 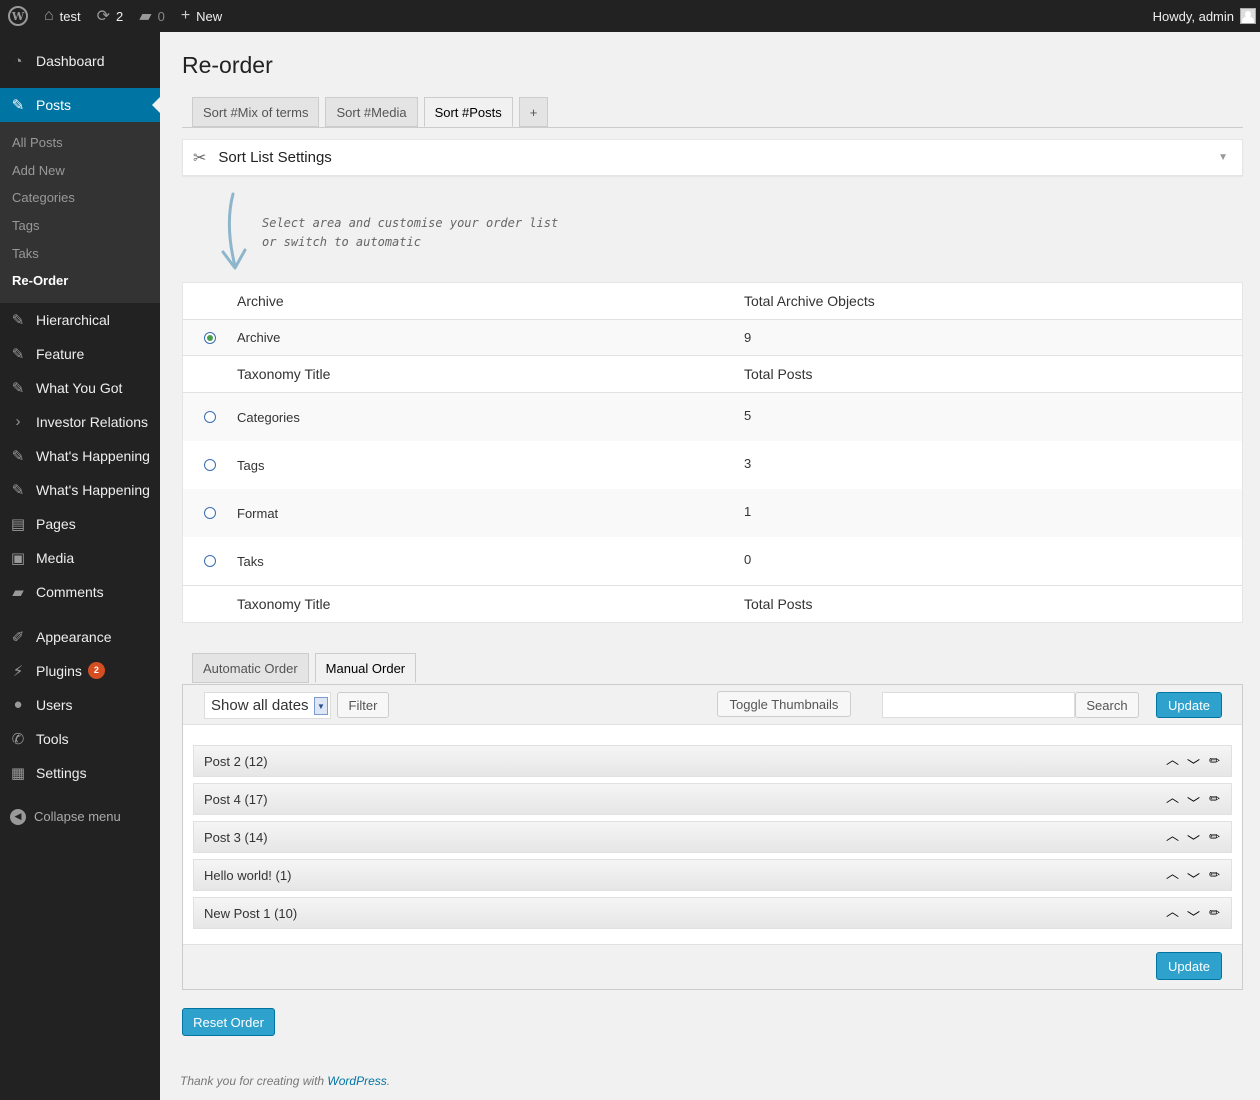 What do you see at coordinates (533, 112) in the screenshot?
I see `add-sort-tab-button: +` at bounding box center [533, 112].